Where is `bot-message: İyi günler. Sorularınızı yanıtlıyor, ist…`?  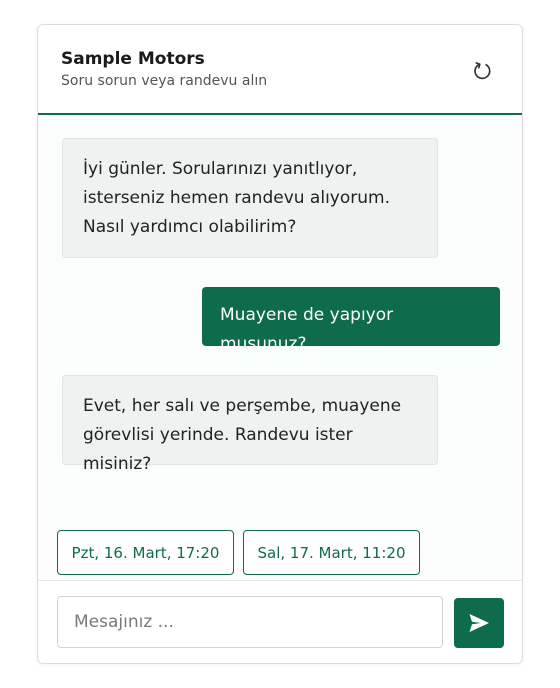
bot-message: İyi günler. Sorularınızı yanıtlıyor, ist… is located at coordinates (250, 198).